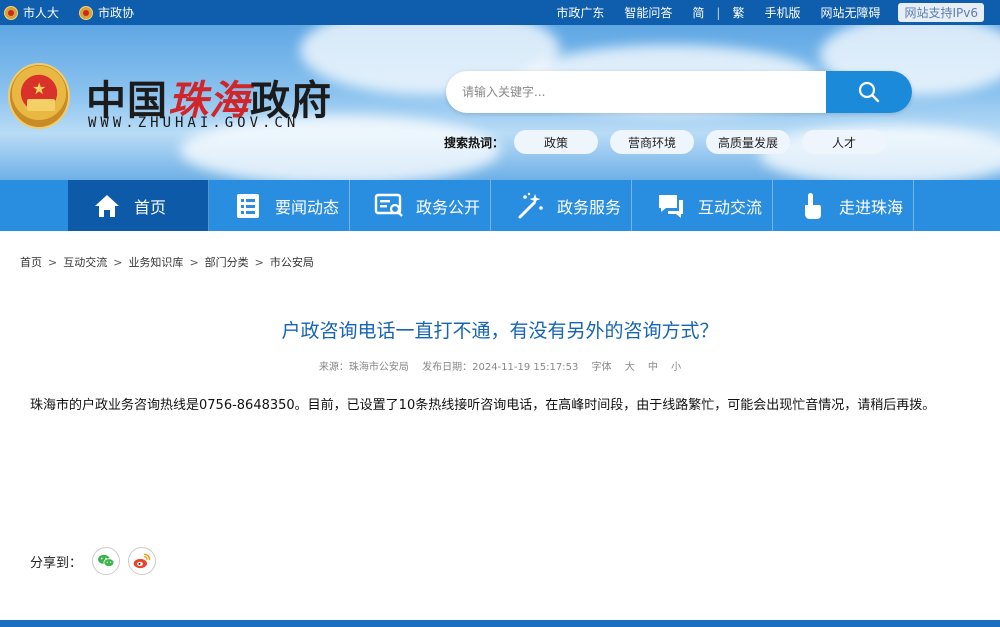 Image resolution: width=1000 pixels, height=627 pixels. What do you see at coordinates (155, 262) in the screenshot?
I see `breadcrumb-item: 业务知识库` at bounding box center [155, 262].